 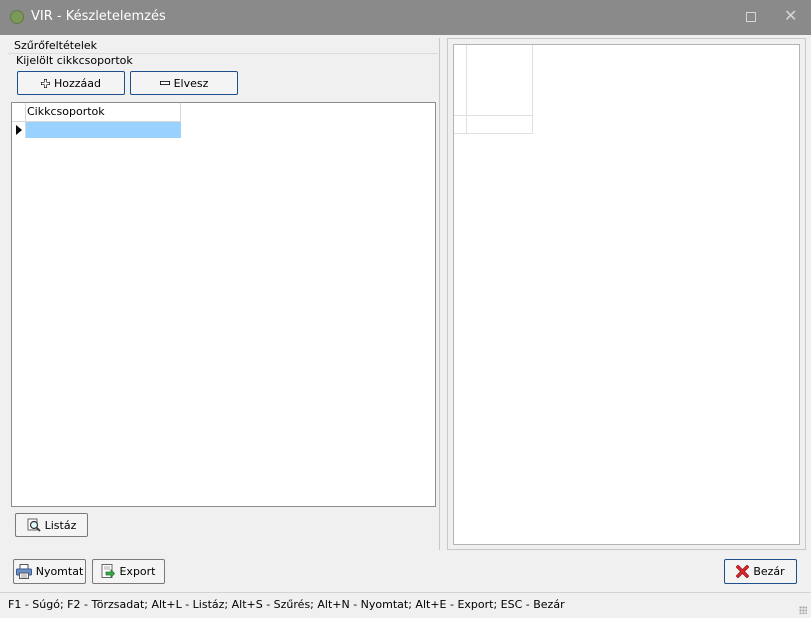 What do you see at coordinates (19, 112) in the screenshot?
I see `grid-corner` at bounding box center [19, 112].